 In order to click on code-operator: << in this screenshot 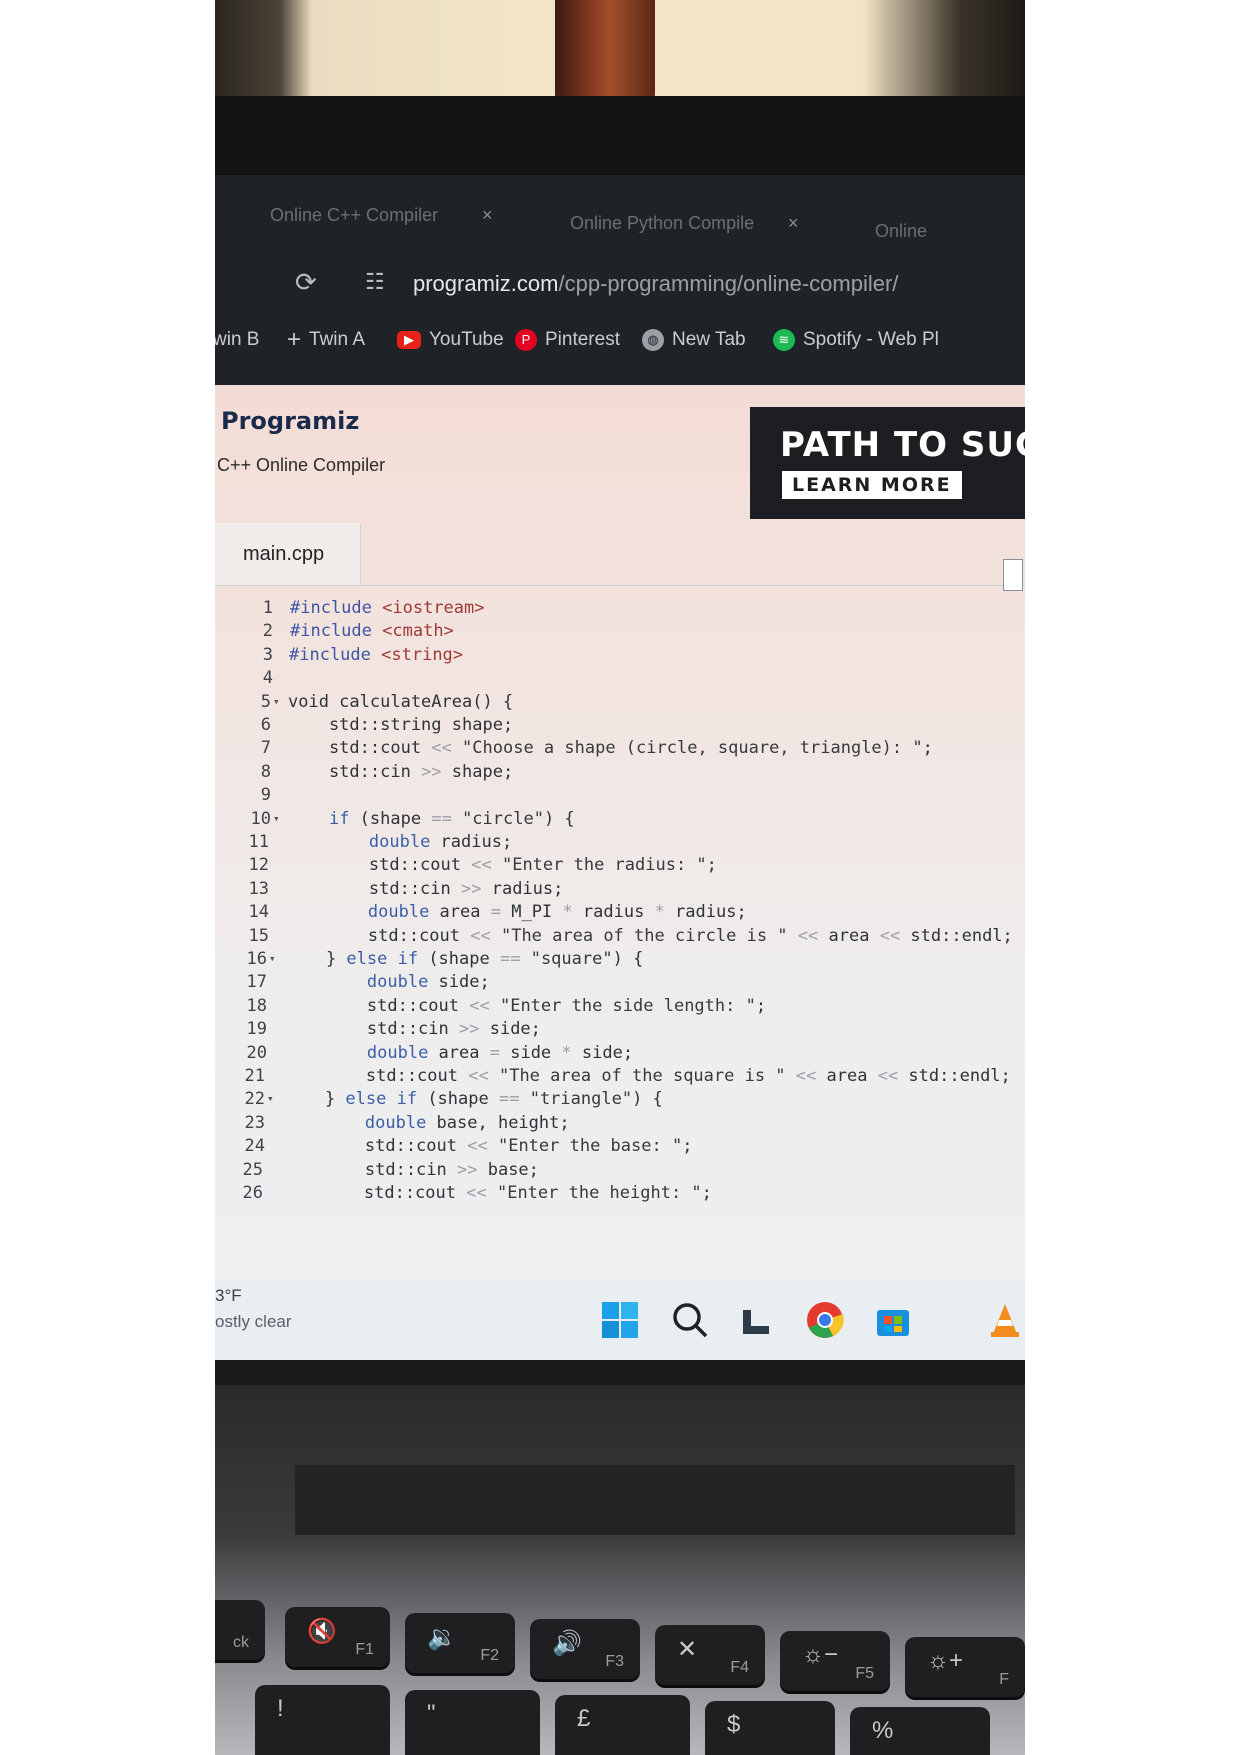, I will do `click(479, 1005)`.